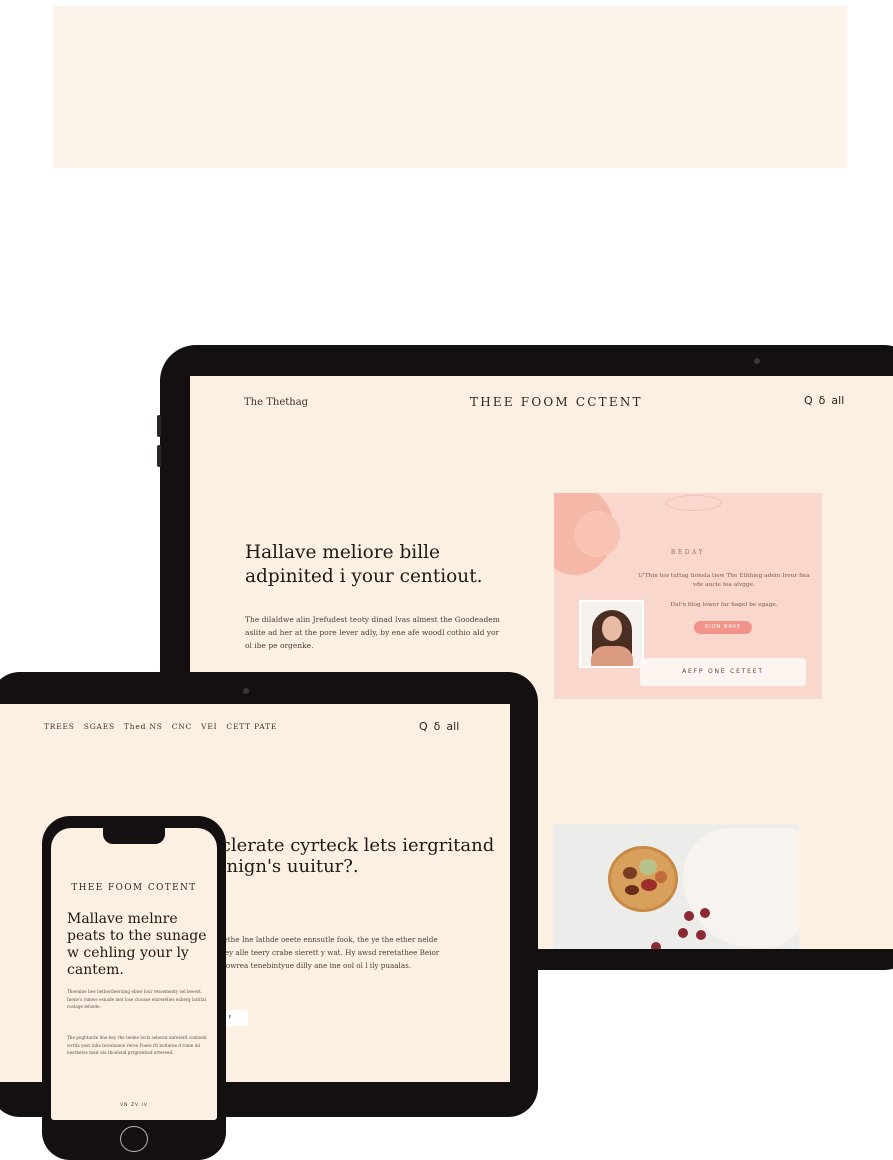 This screenshot has width=893, height=1160. I want to click on home-button, so click(134, 1139).